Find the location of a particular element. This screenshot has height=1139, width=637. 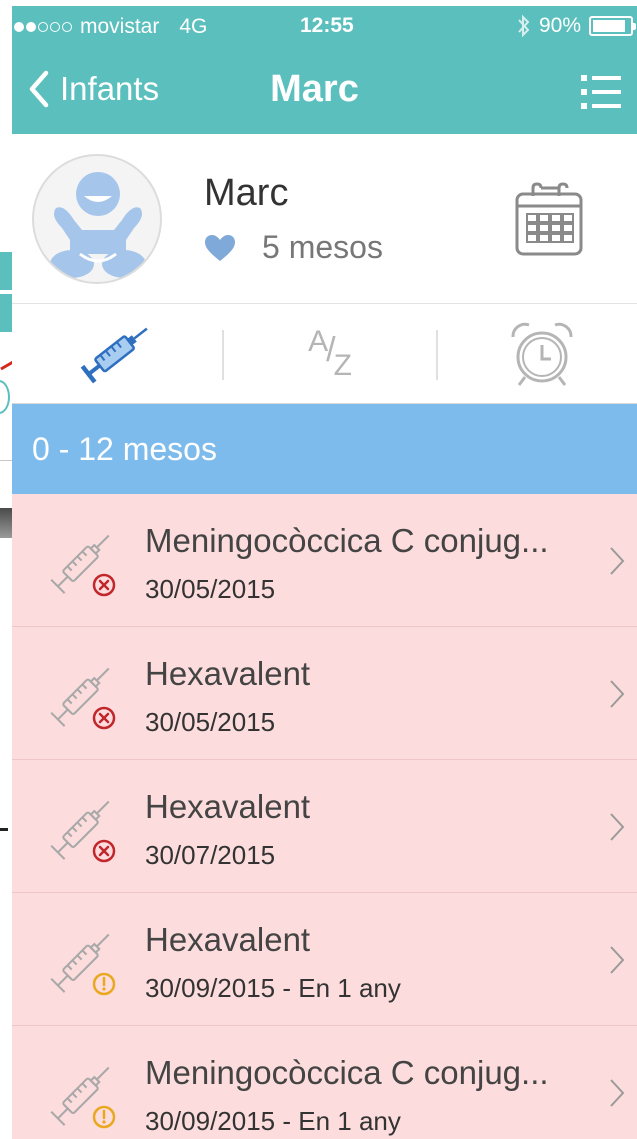

signal-strength-icon is located at coordinates (44, 27).